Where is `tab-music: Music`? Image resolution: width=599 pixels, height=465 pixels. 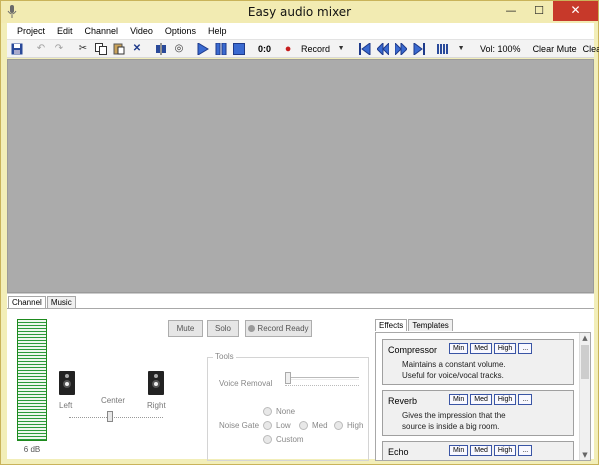 tab-music: Music is located at coordinates (61, 302).